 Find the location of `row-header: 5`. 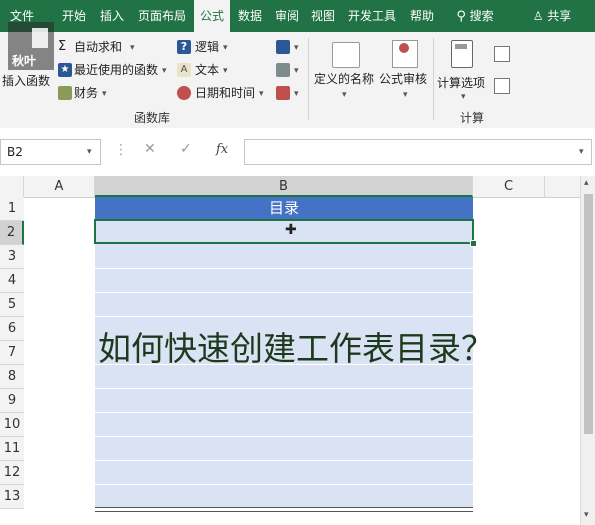

row-header: 5 is located at coordinates (12, 305).